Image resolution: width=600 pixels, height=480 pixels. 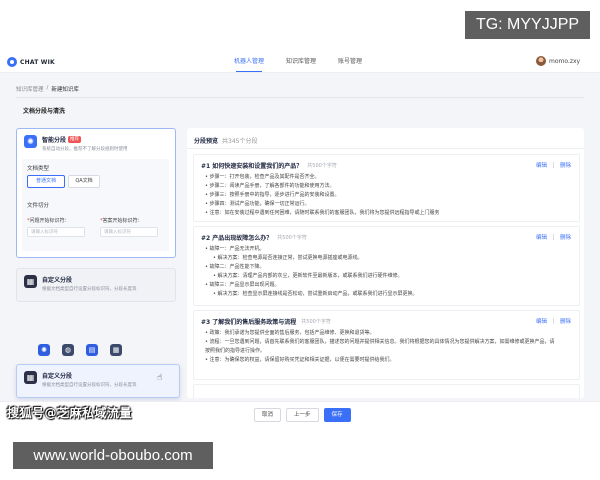 What do you see at coordinates (257, 204) in the screenshot?
I see `segment-line: • 步骤四：测试产品功能，确保一切正常运行。` at bounding box center [257, 204].